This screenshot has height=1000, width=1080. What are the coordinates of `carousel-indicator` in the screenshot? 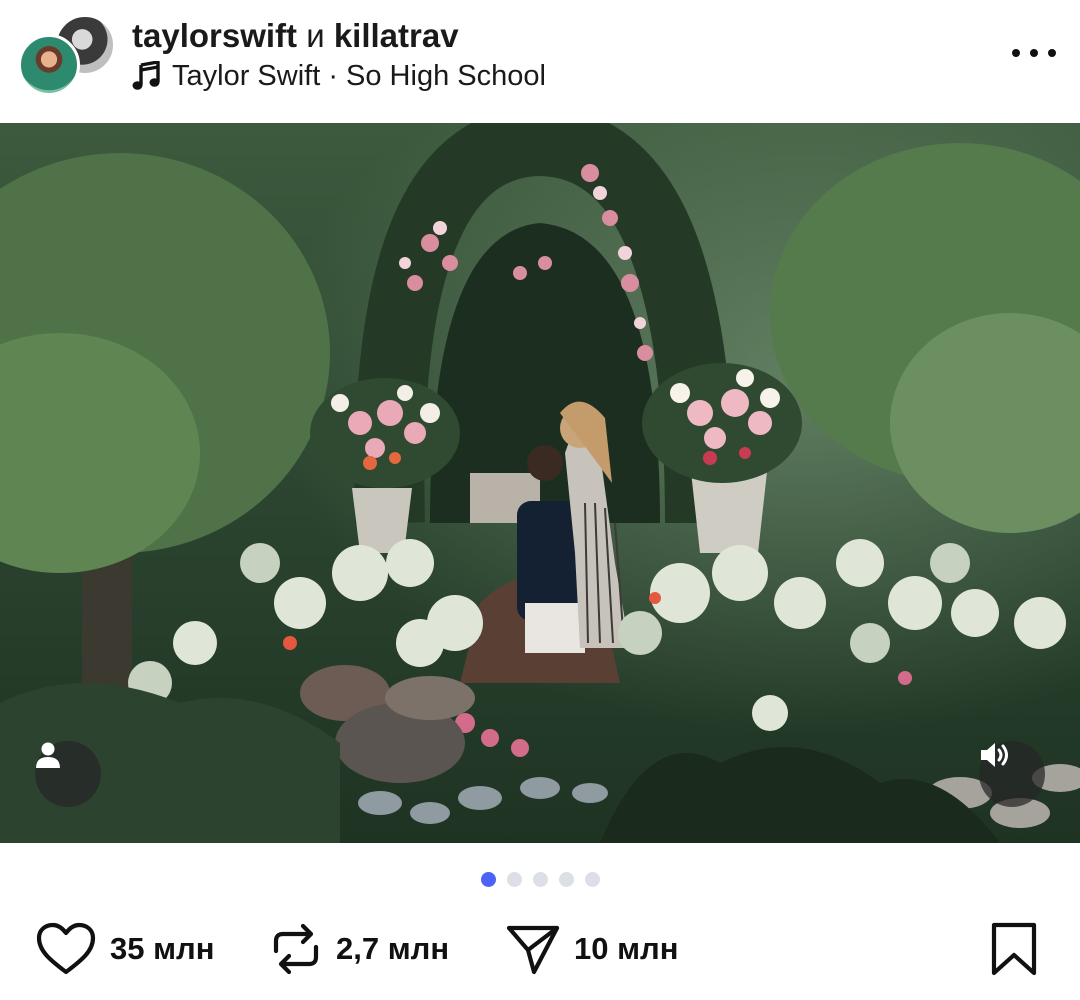 It's located at (540, 879).